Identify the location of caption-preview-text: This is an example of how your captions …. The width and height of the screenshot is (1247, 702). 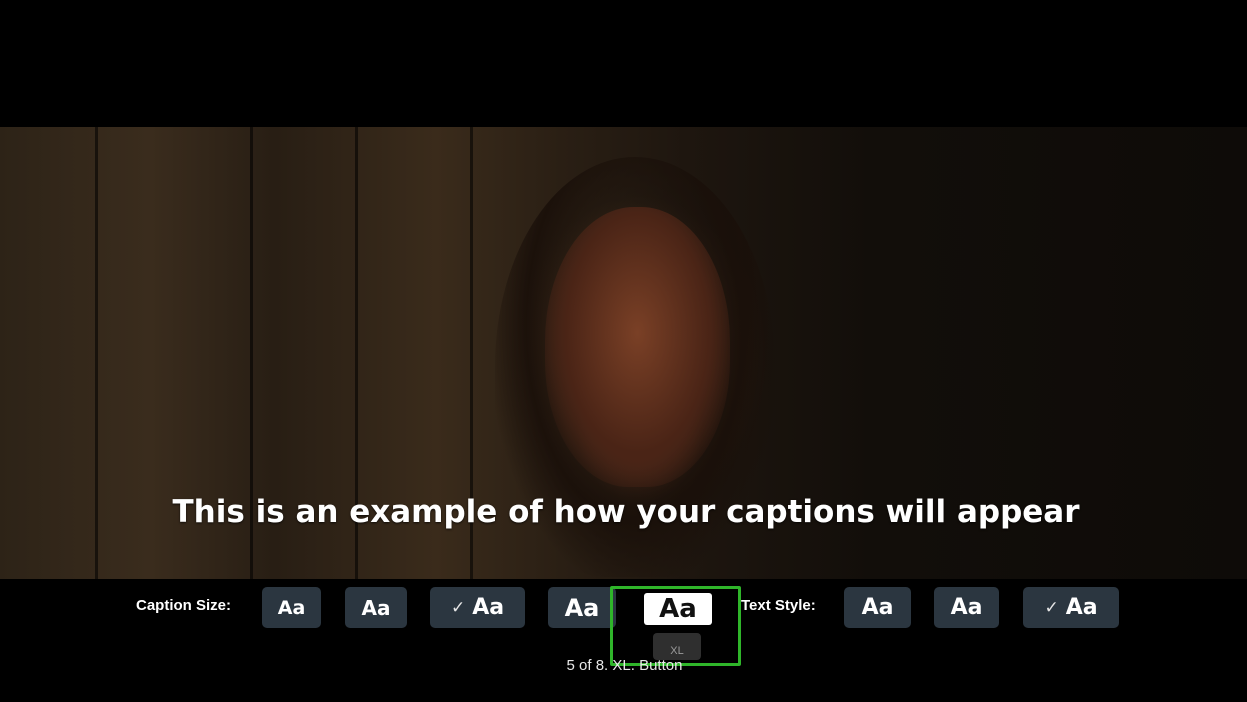
(626, 512).